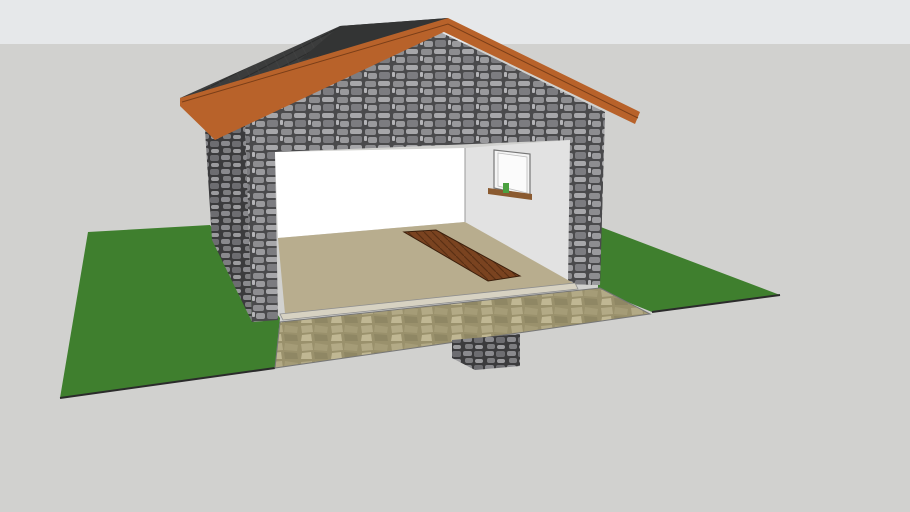 The width and height of the screenshot is (910, 512). What do you see at coordinates (506, 188) in the screenshot?
I see `plant-pot` at bounding box center [506, 188].